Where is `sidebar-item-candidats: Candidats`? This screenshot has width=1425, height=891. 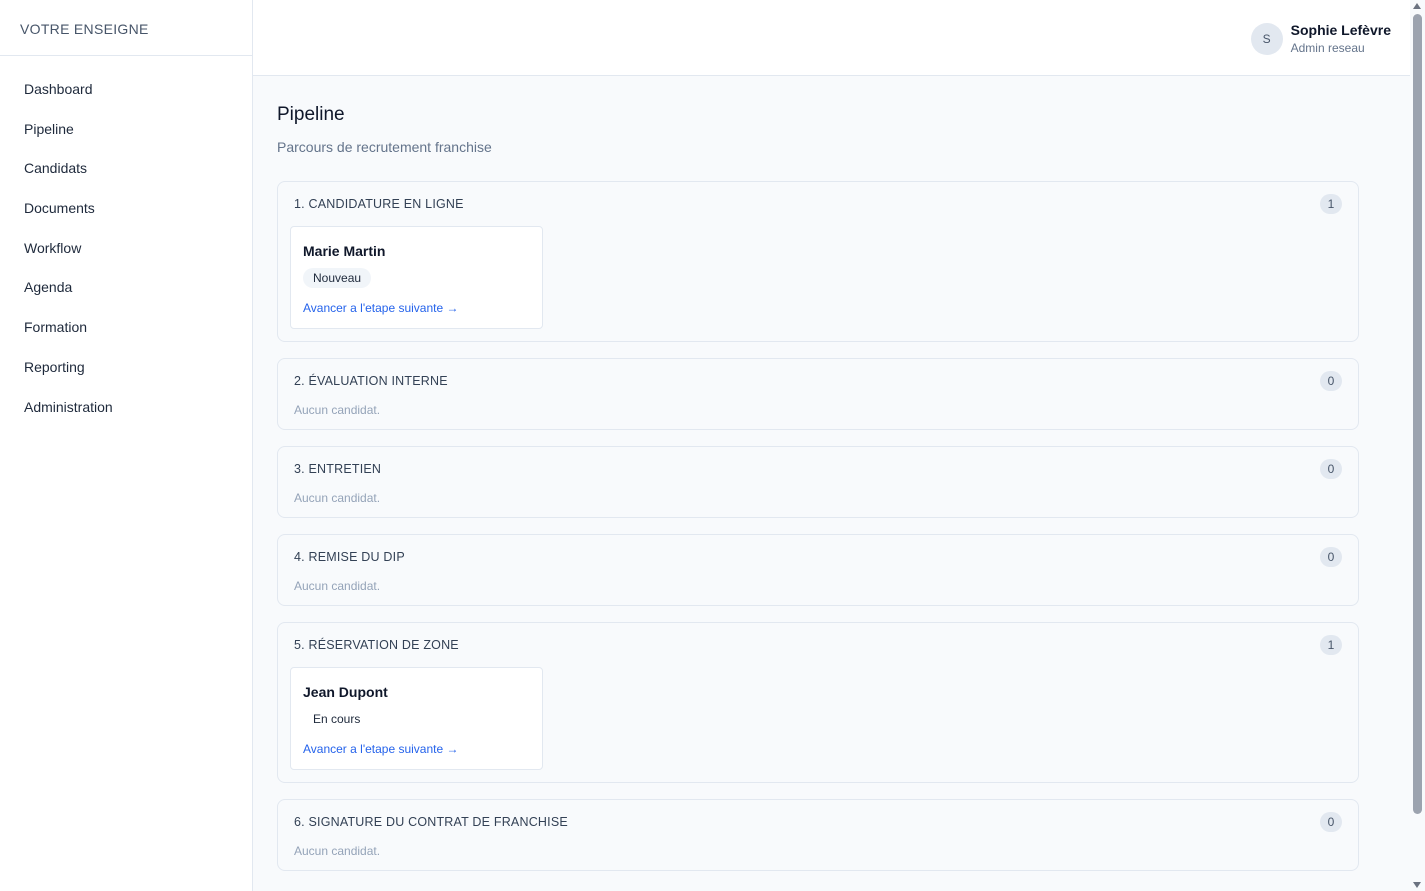
sidebar-item-candidats: Candidats is located at coordinates (126, 169).